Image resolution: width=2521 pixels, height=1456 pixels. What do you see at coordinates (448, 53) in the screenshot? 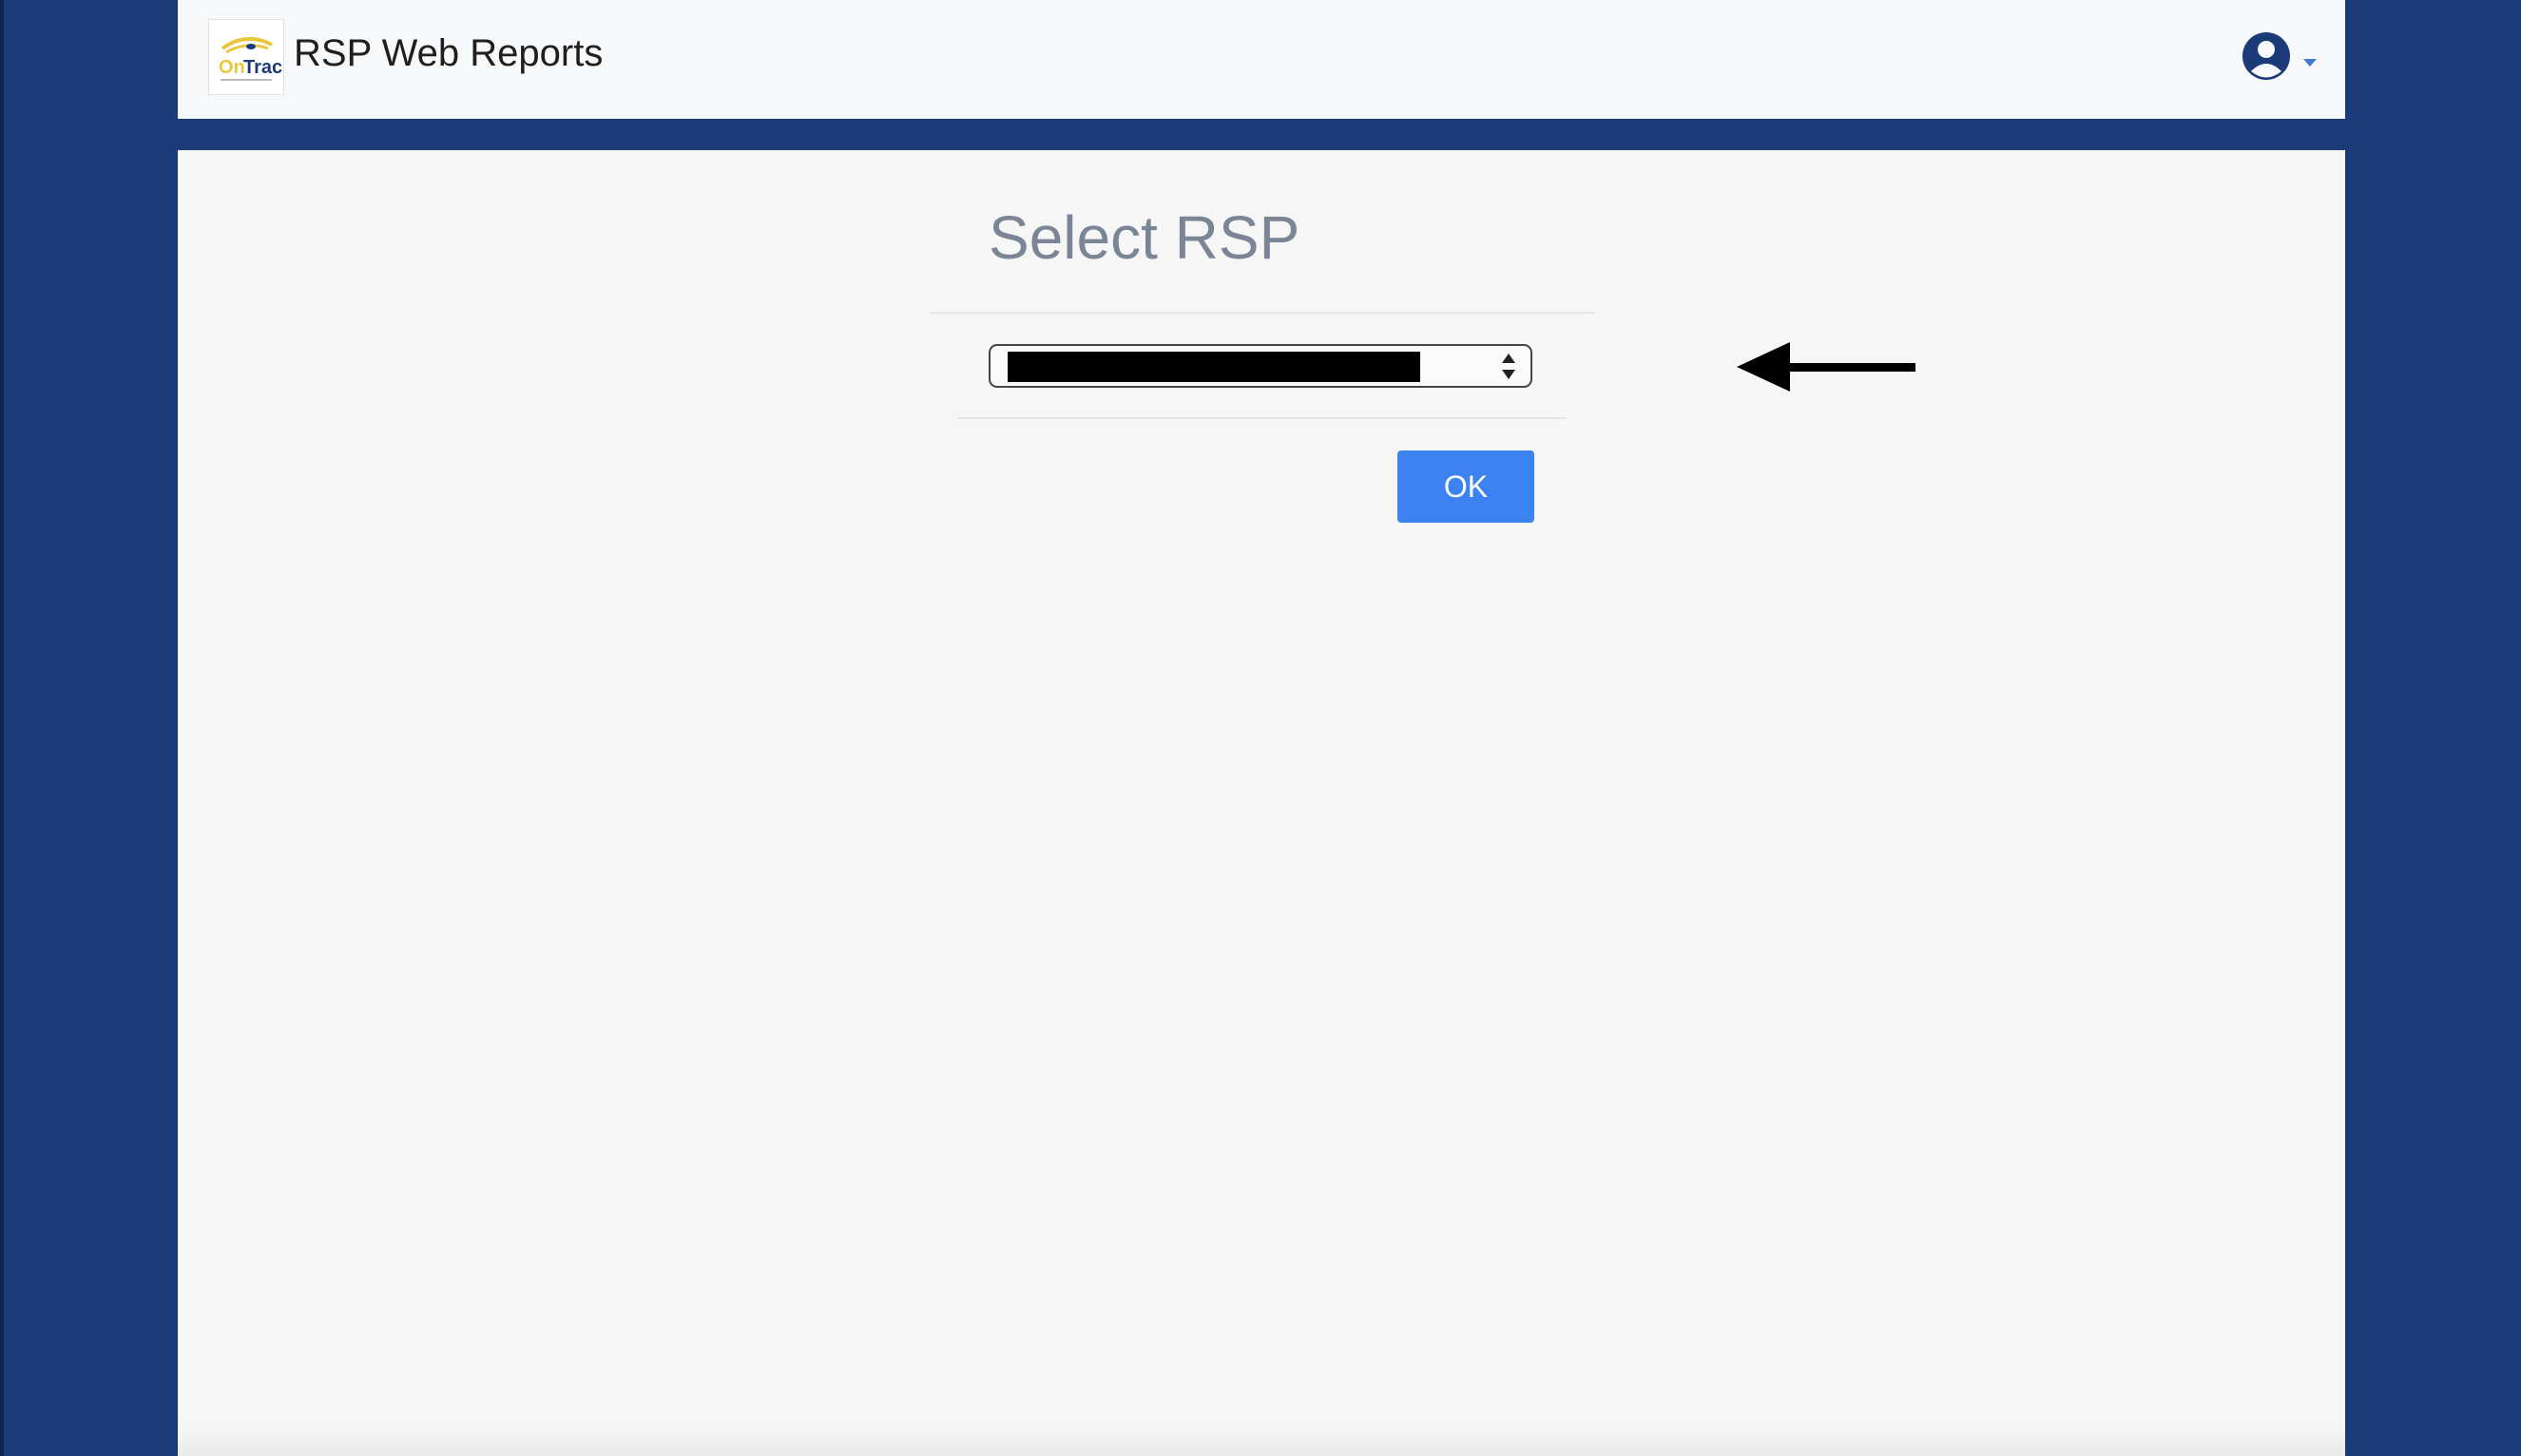
I see `app-title: RSP Web Reports` at bounding box center [448, 53].